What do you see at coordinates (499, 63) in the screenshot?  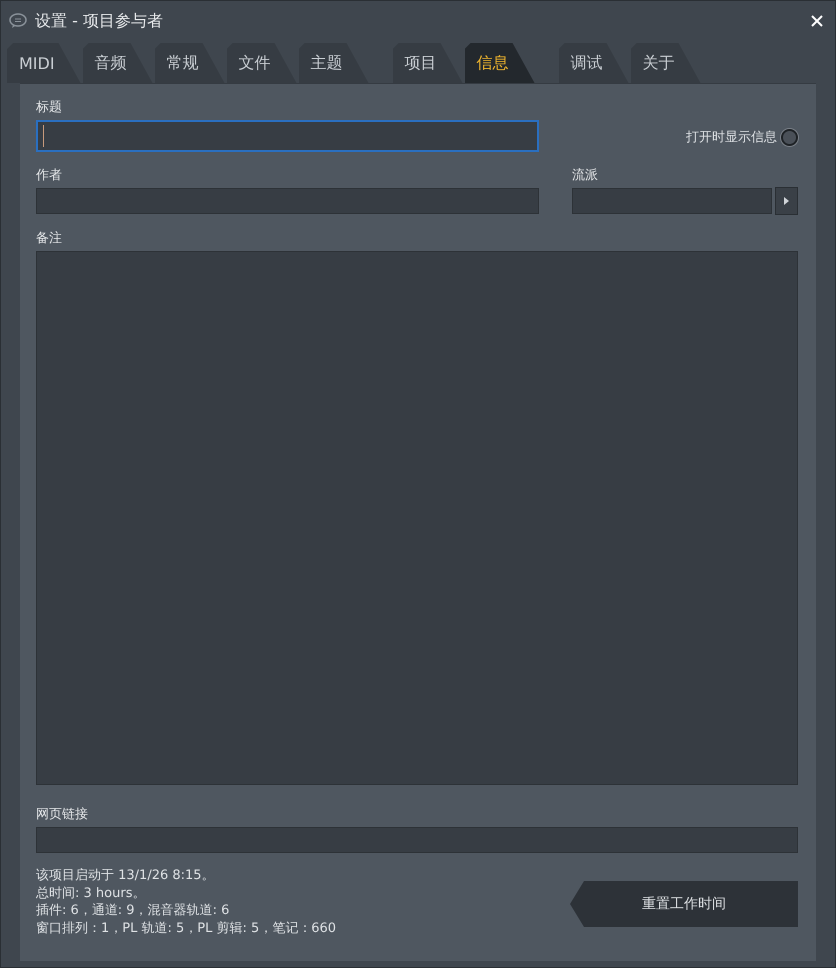 I see `tab: 信息` at bounding box center [499, 63].